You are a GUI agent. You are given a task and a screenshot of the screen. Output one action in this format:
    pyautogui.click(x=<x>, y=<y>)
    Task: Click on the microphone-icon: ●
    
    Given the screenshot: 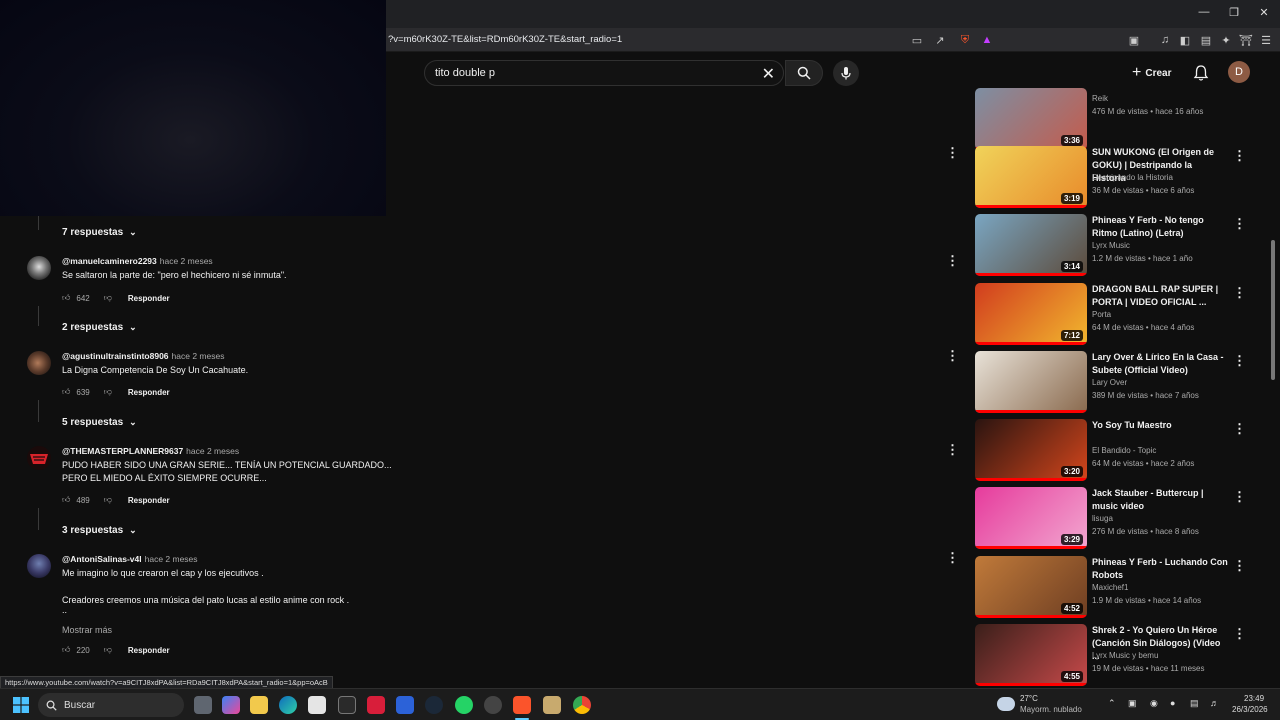 What is the action you would take?
    pyautogui.click(x=1172, y=703)
    